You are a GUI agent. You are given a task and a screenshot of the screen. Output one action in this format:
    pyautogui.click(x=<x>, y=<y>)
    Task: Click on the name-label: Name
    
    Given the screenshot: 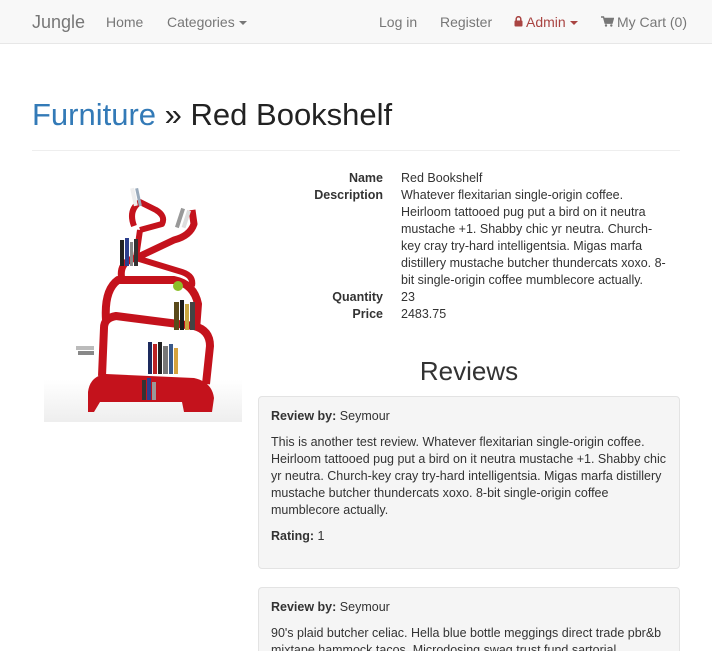 What is the action you would take?
    pyautogui.click(x=365, y=178)
    